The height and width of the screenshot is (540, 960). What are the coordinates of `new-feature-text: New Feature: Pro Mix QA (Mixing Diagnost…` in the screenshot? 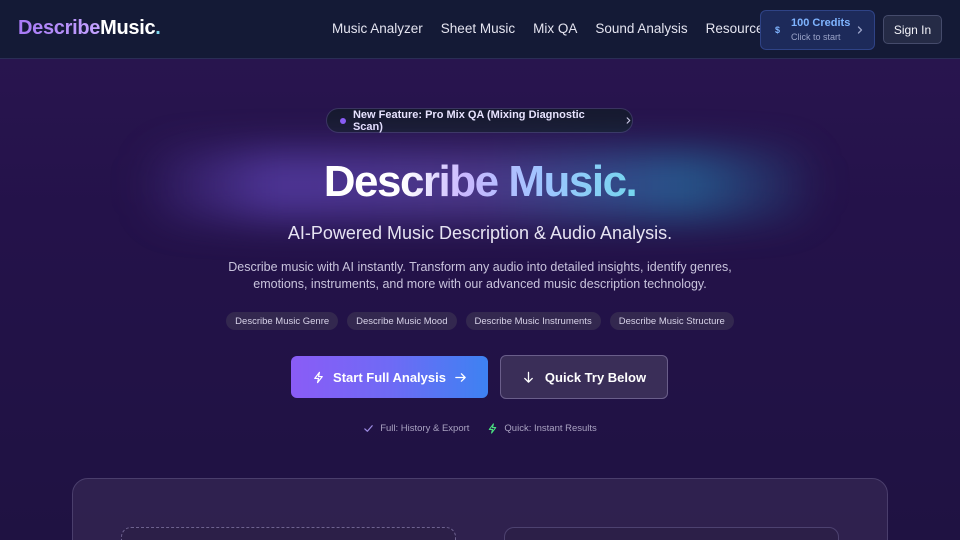 It's located at (468, 120).